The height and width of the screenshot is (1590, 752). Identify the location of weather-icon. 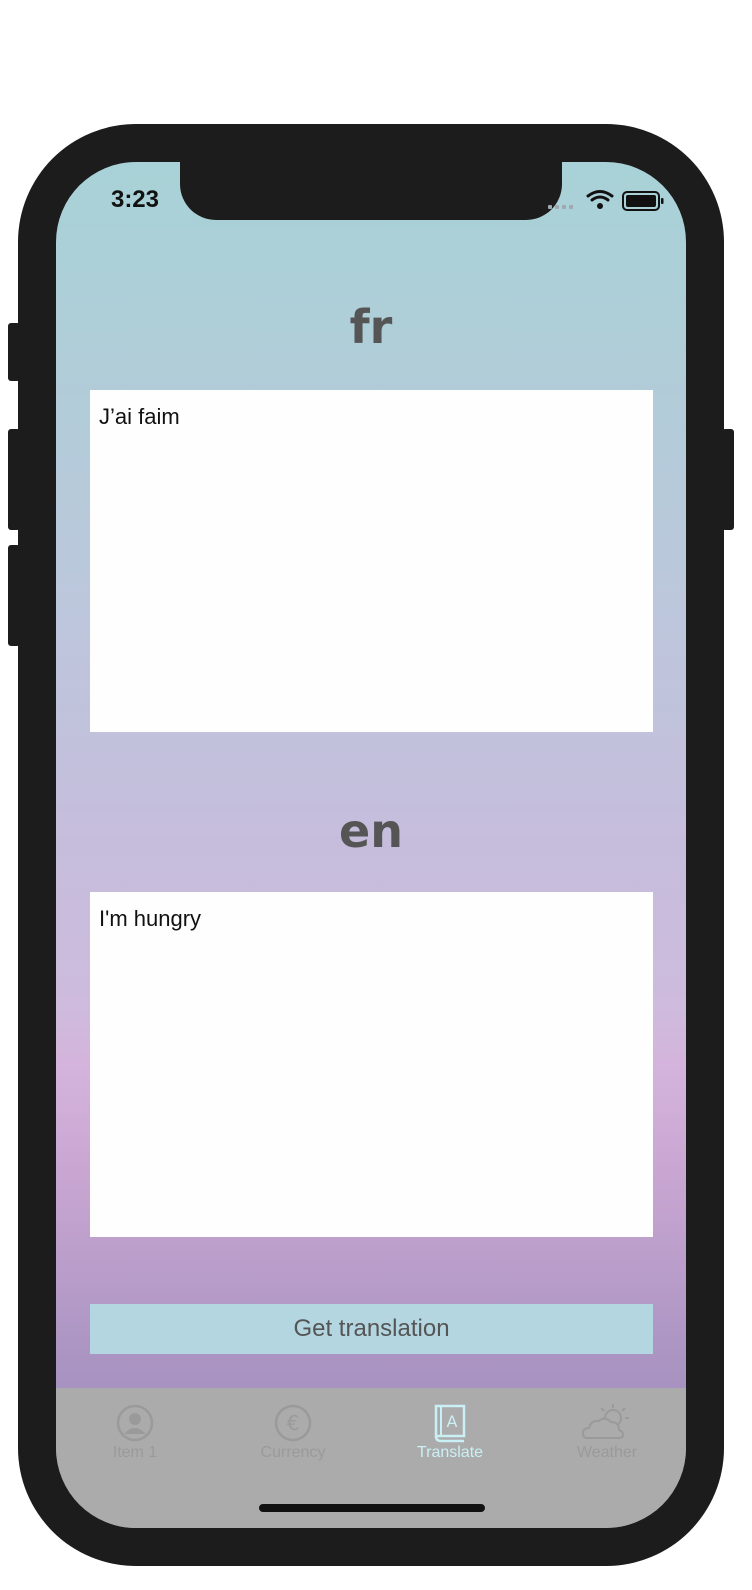
(605, 1421).